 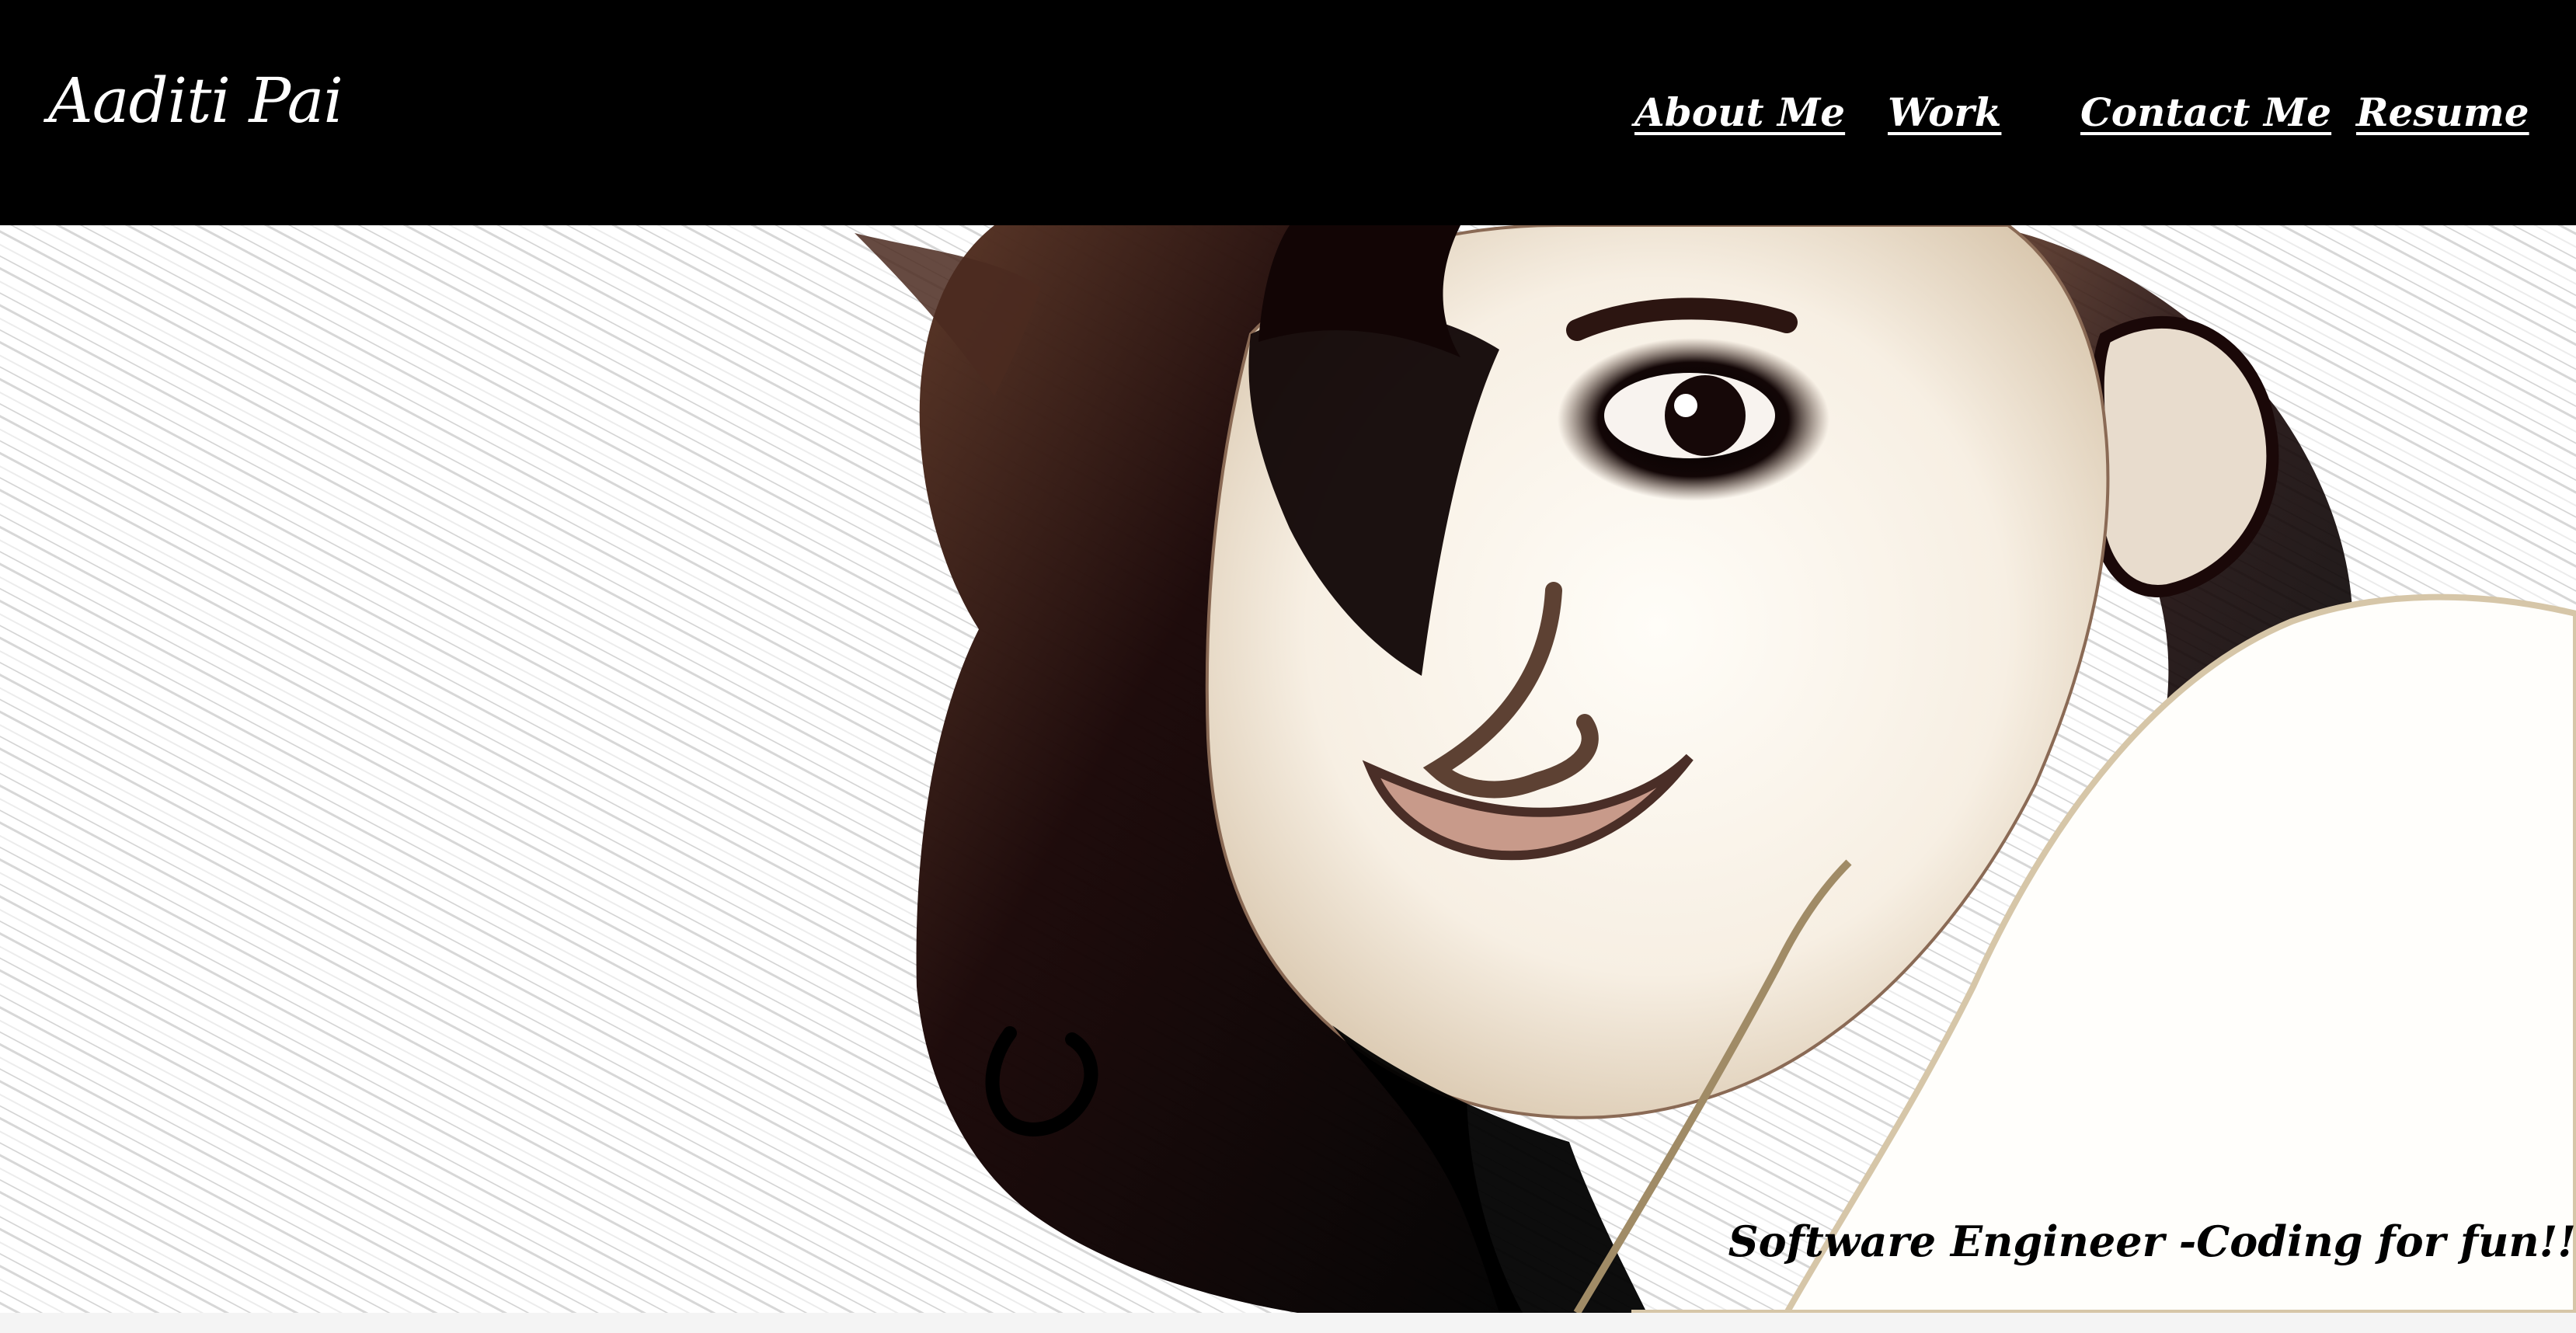 I want to click on nav-contact-me: Contact Me, so click(x=2205, y=112).